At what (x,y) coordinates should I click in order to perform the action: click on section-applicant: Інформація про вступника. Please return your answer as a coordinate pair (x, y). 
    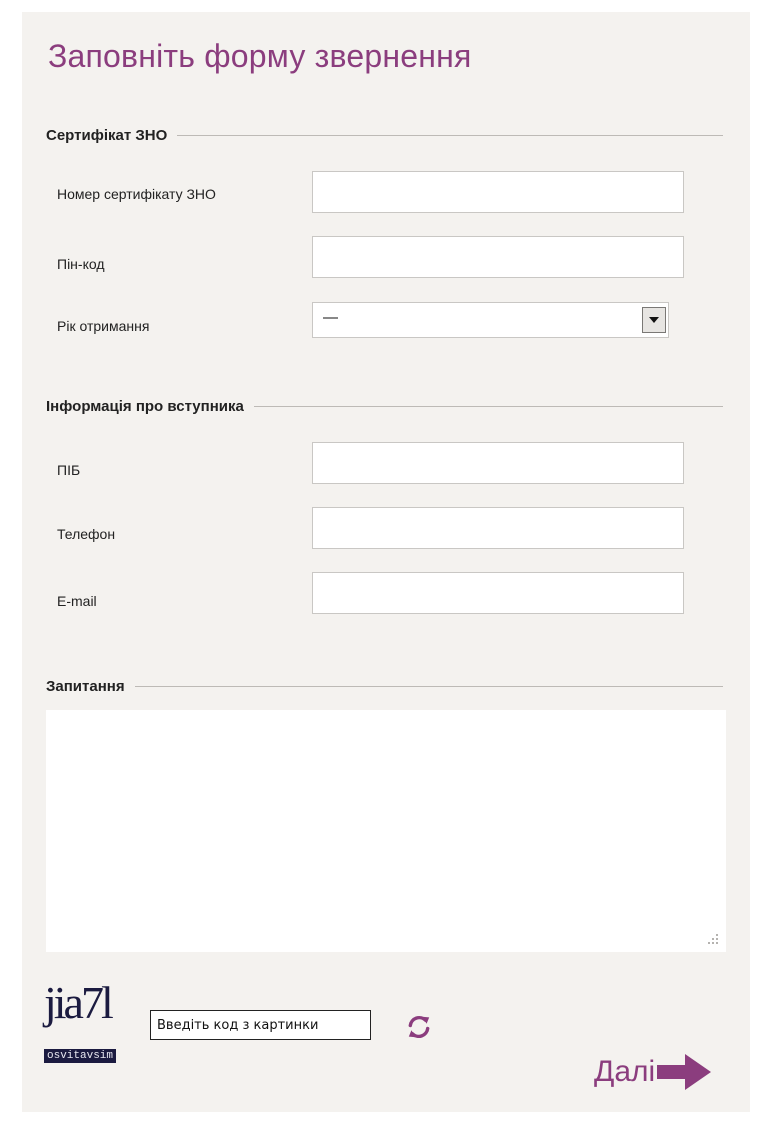
    Looking at the image, I should click on (384, 406).